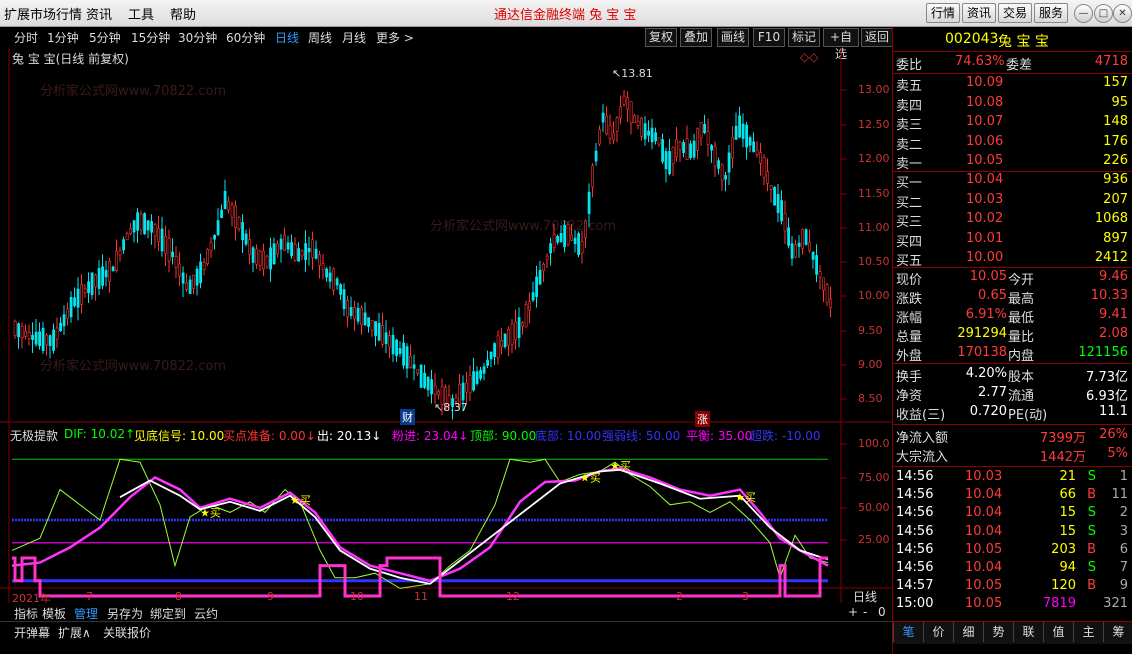  I want to click on price-axis-label: 9.50, so click(870, 330).